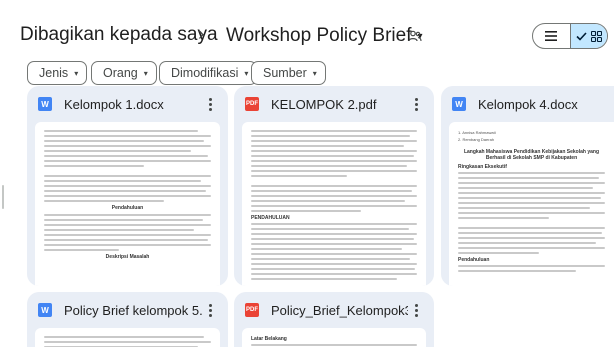 This screenshot has width=614, height=347. What do you see at coordinates (334, 337) in the screenshot?
I see `file-thumbnail: Latar Belakang` at bounding box center [334, 337].